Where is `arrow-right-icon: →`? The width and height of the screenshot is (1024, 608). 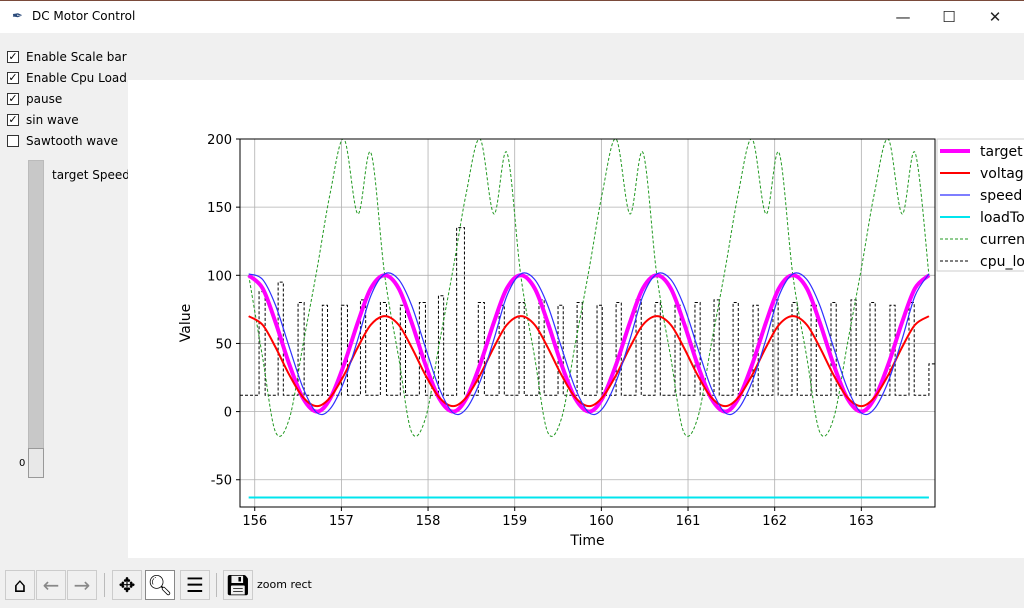
arrow-right-icon: → is located at coordinates (82, 585).